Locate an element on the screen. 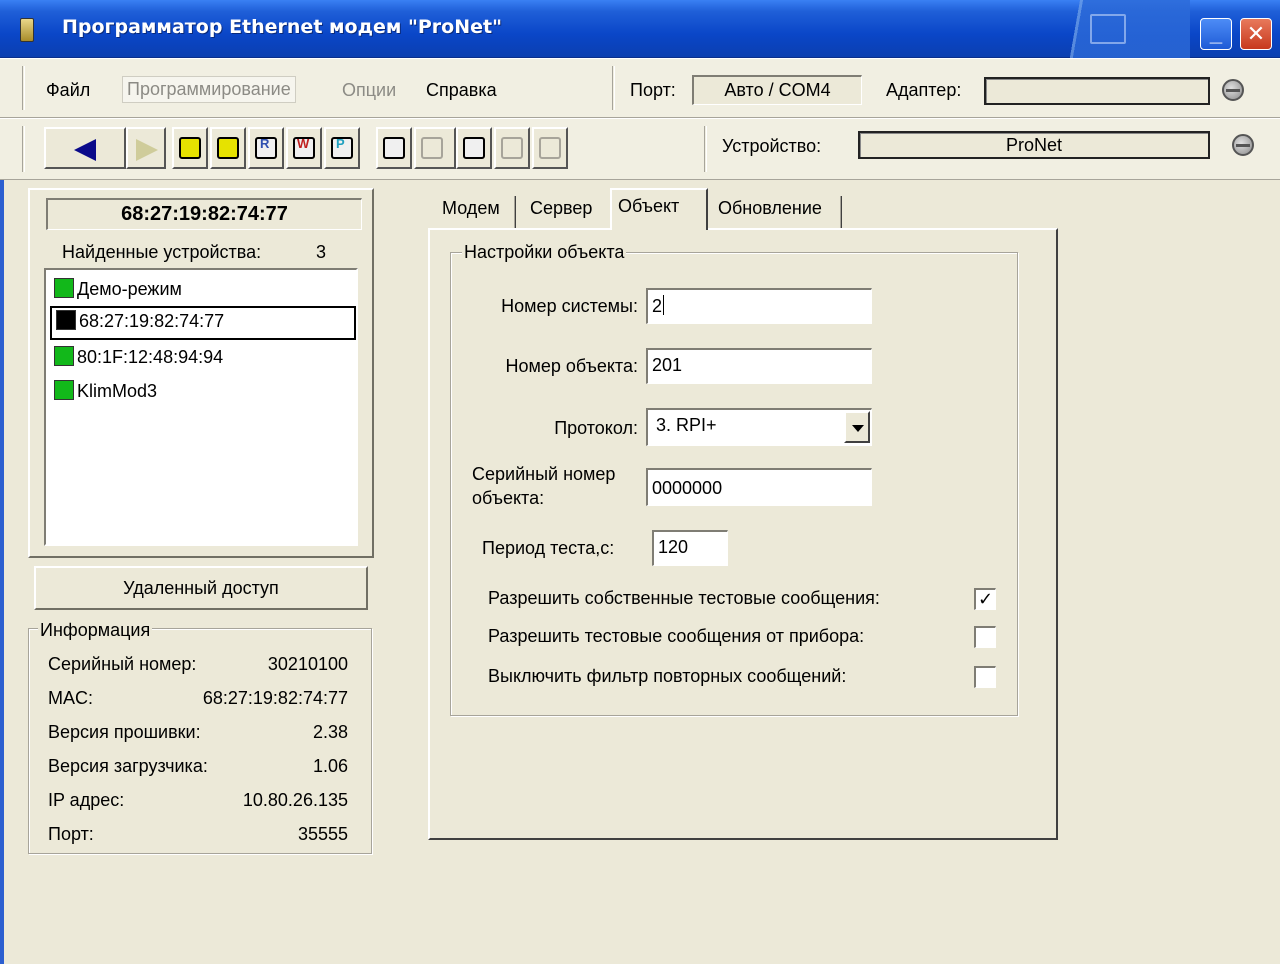 The width and height of the screenshot is (1280, 964). info-mac-label: MAC: is located at coordinates (70, 698).